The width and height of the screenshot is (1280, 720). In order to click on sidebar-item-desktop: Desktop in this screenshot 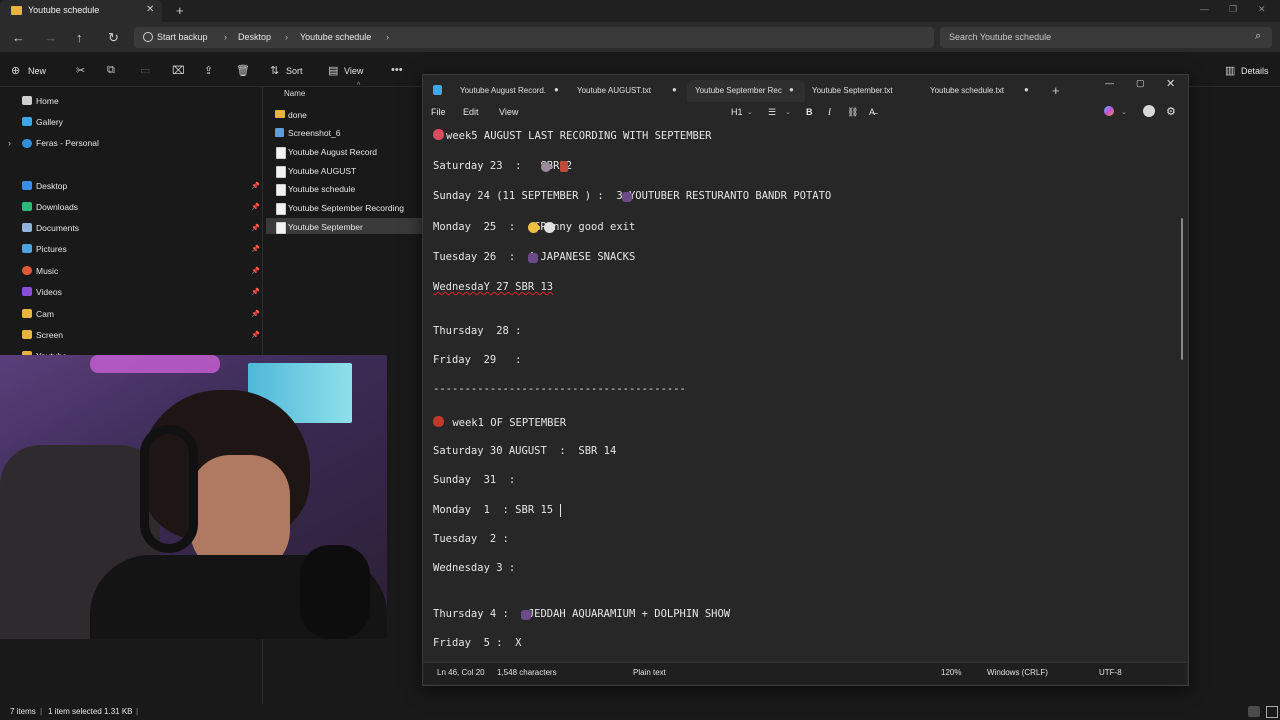, I will do `click(51, 186)`.